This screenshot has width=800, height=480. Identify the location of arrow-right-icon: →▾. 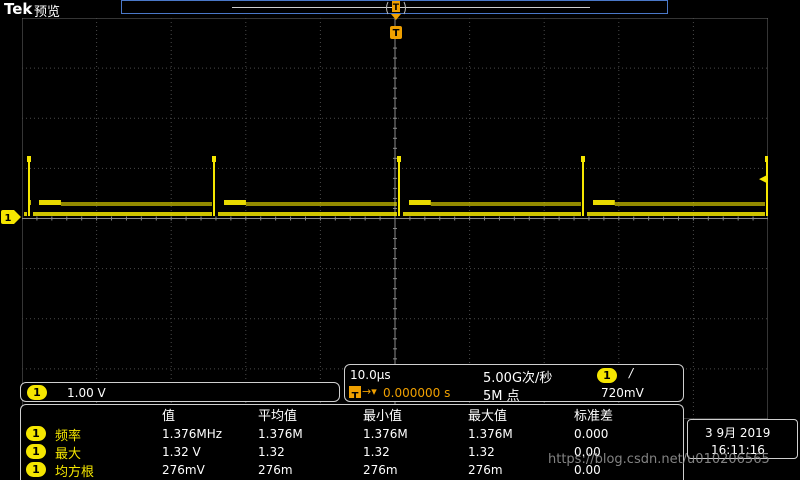
(369, 391).